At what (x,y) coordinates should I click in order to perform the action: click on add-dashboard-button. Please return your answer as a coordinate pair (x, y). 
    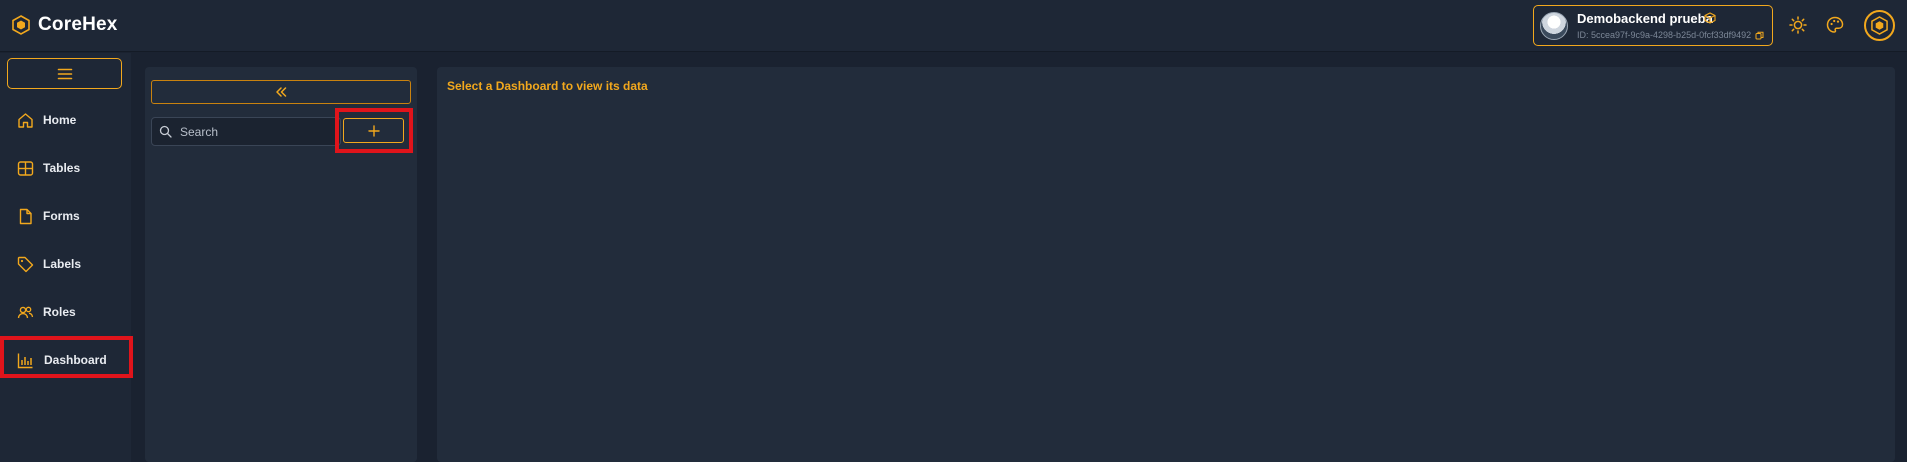
    Looking at the image, I should click on (373, 130).